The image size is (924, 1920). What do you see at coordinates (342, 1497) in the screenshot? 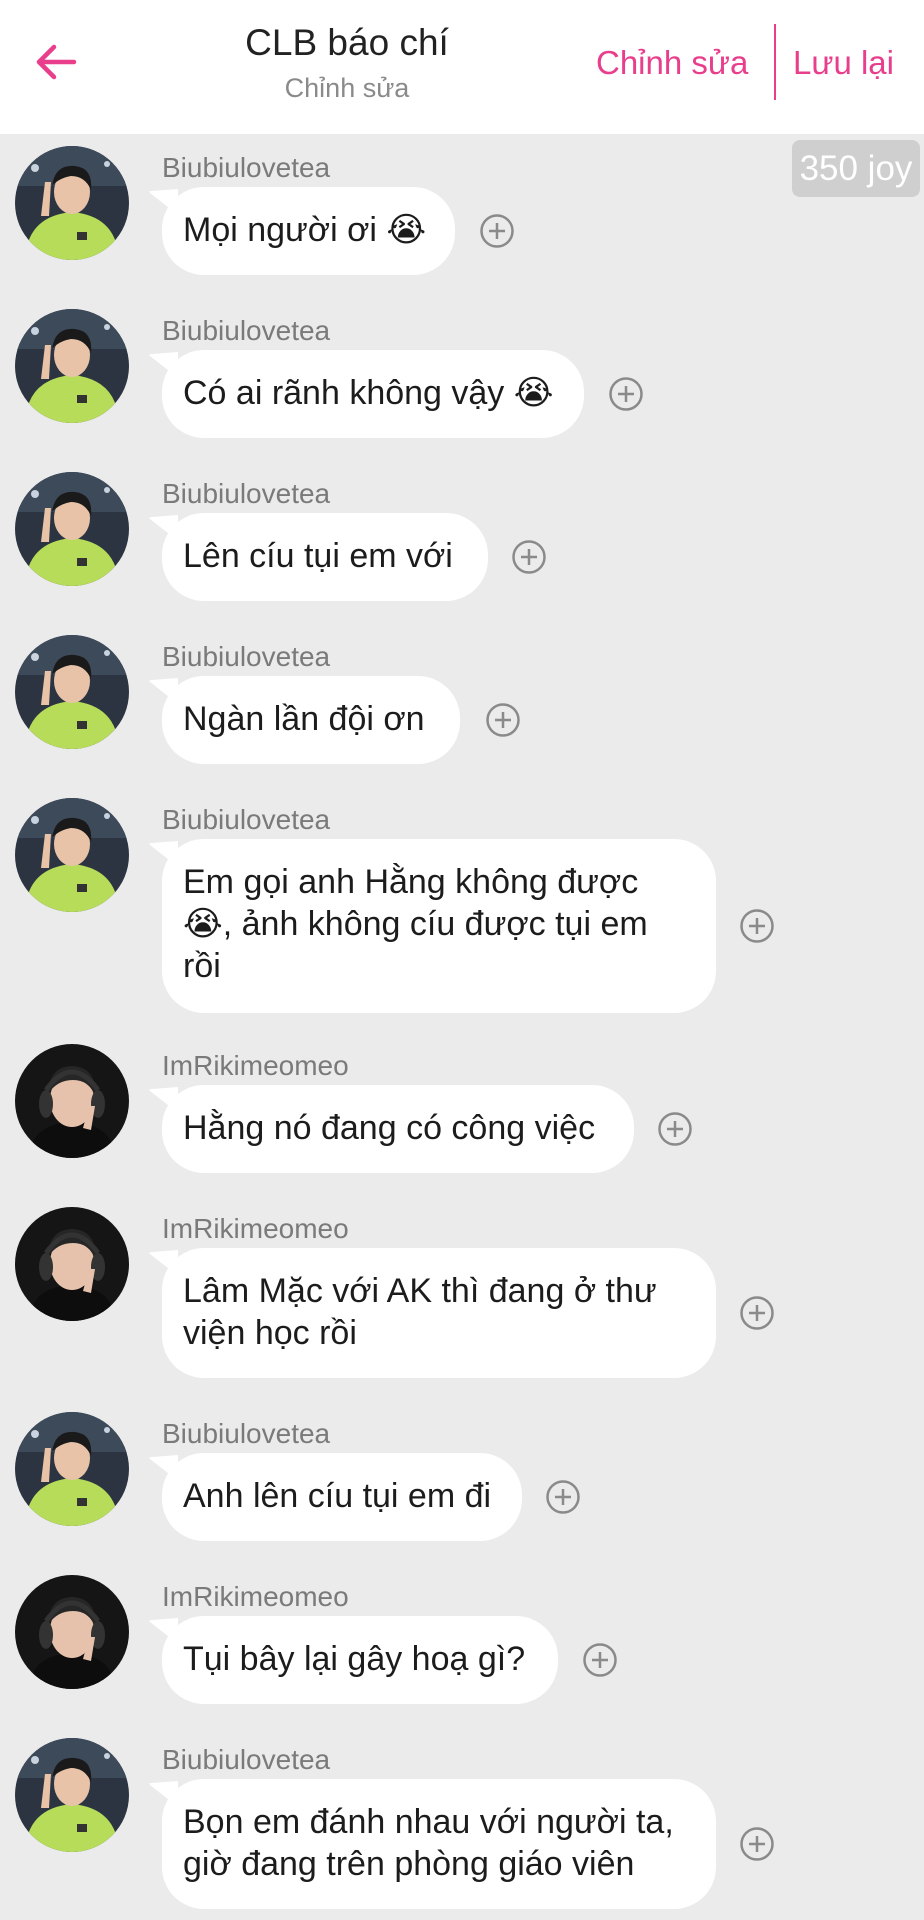
I see `message-bubble: Anh lên cíu tụi em đi` at bounding box center [342, 1497].